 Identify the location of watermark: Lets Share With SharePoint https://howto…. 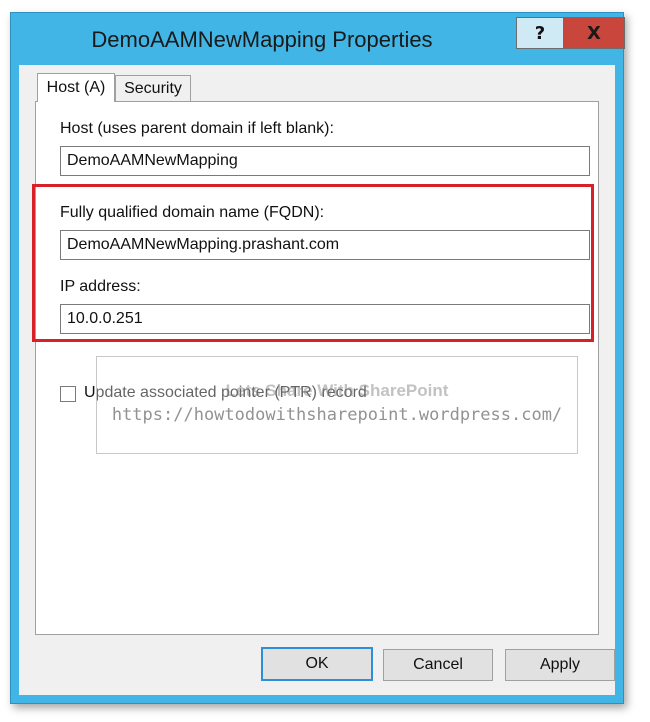
(337, 405).